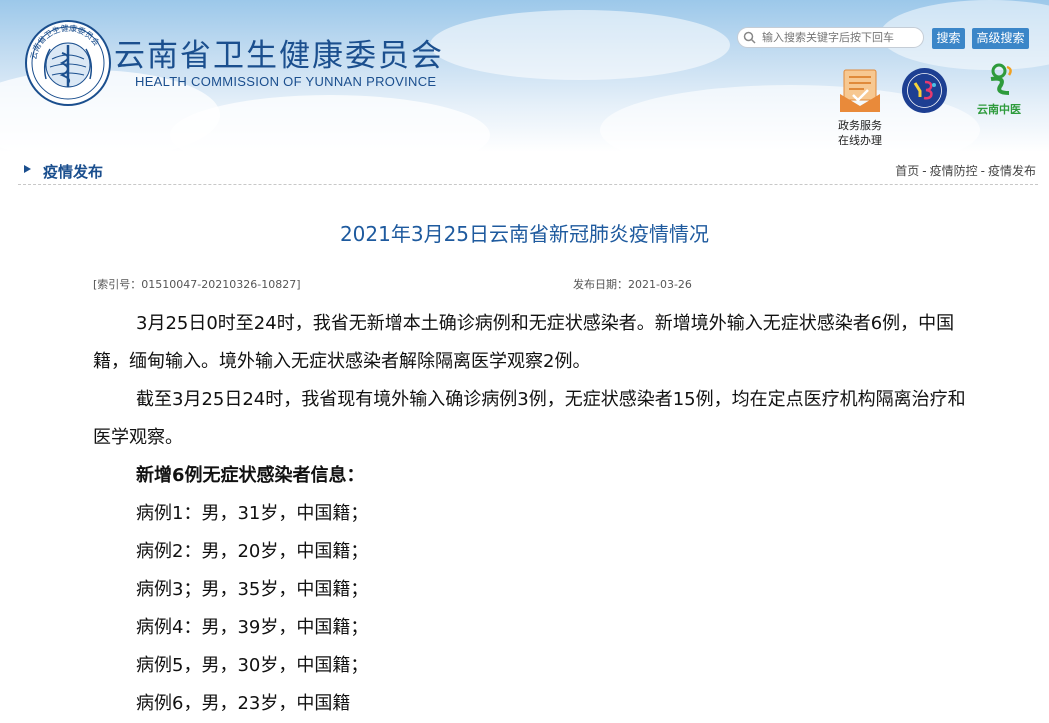 This screenshot has width=1049, height=723. Describe the element at coordinates (632, 284) in the screenshot. I see `publish-date: 发布日期：2021-03-26` at that location.